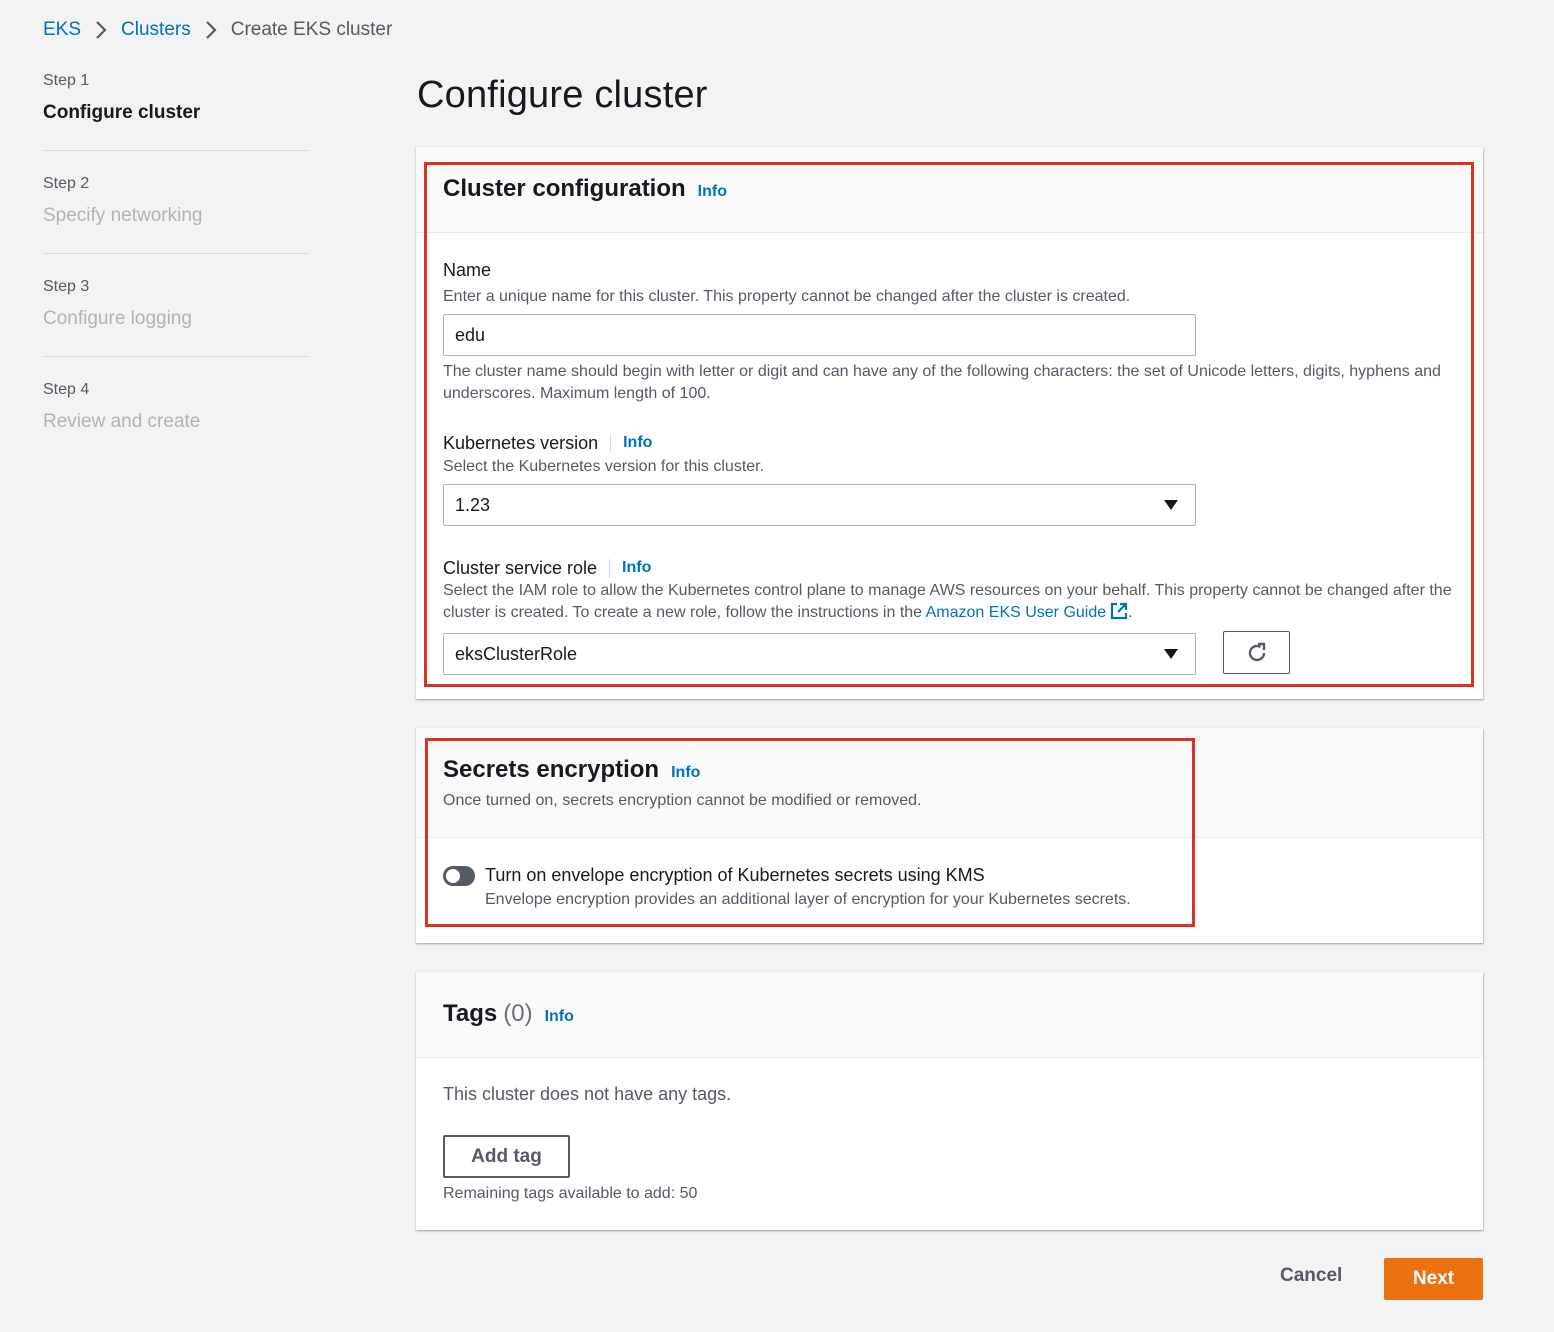 The height and width of the screenshot is (1332, 1554). What do you see at coordinates (1433, 1279) in the screenshot?
I see `next-button: Next` at bounding box center [1433, 1279].